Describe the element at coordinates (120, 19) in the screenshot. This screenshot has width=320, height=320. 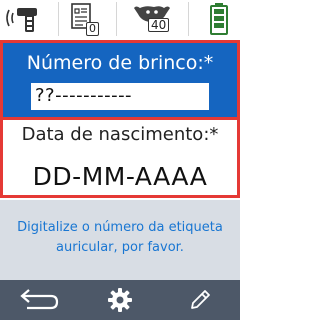
I see `status-bar: 0 40` at that location.